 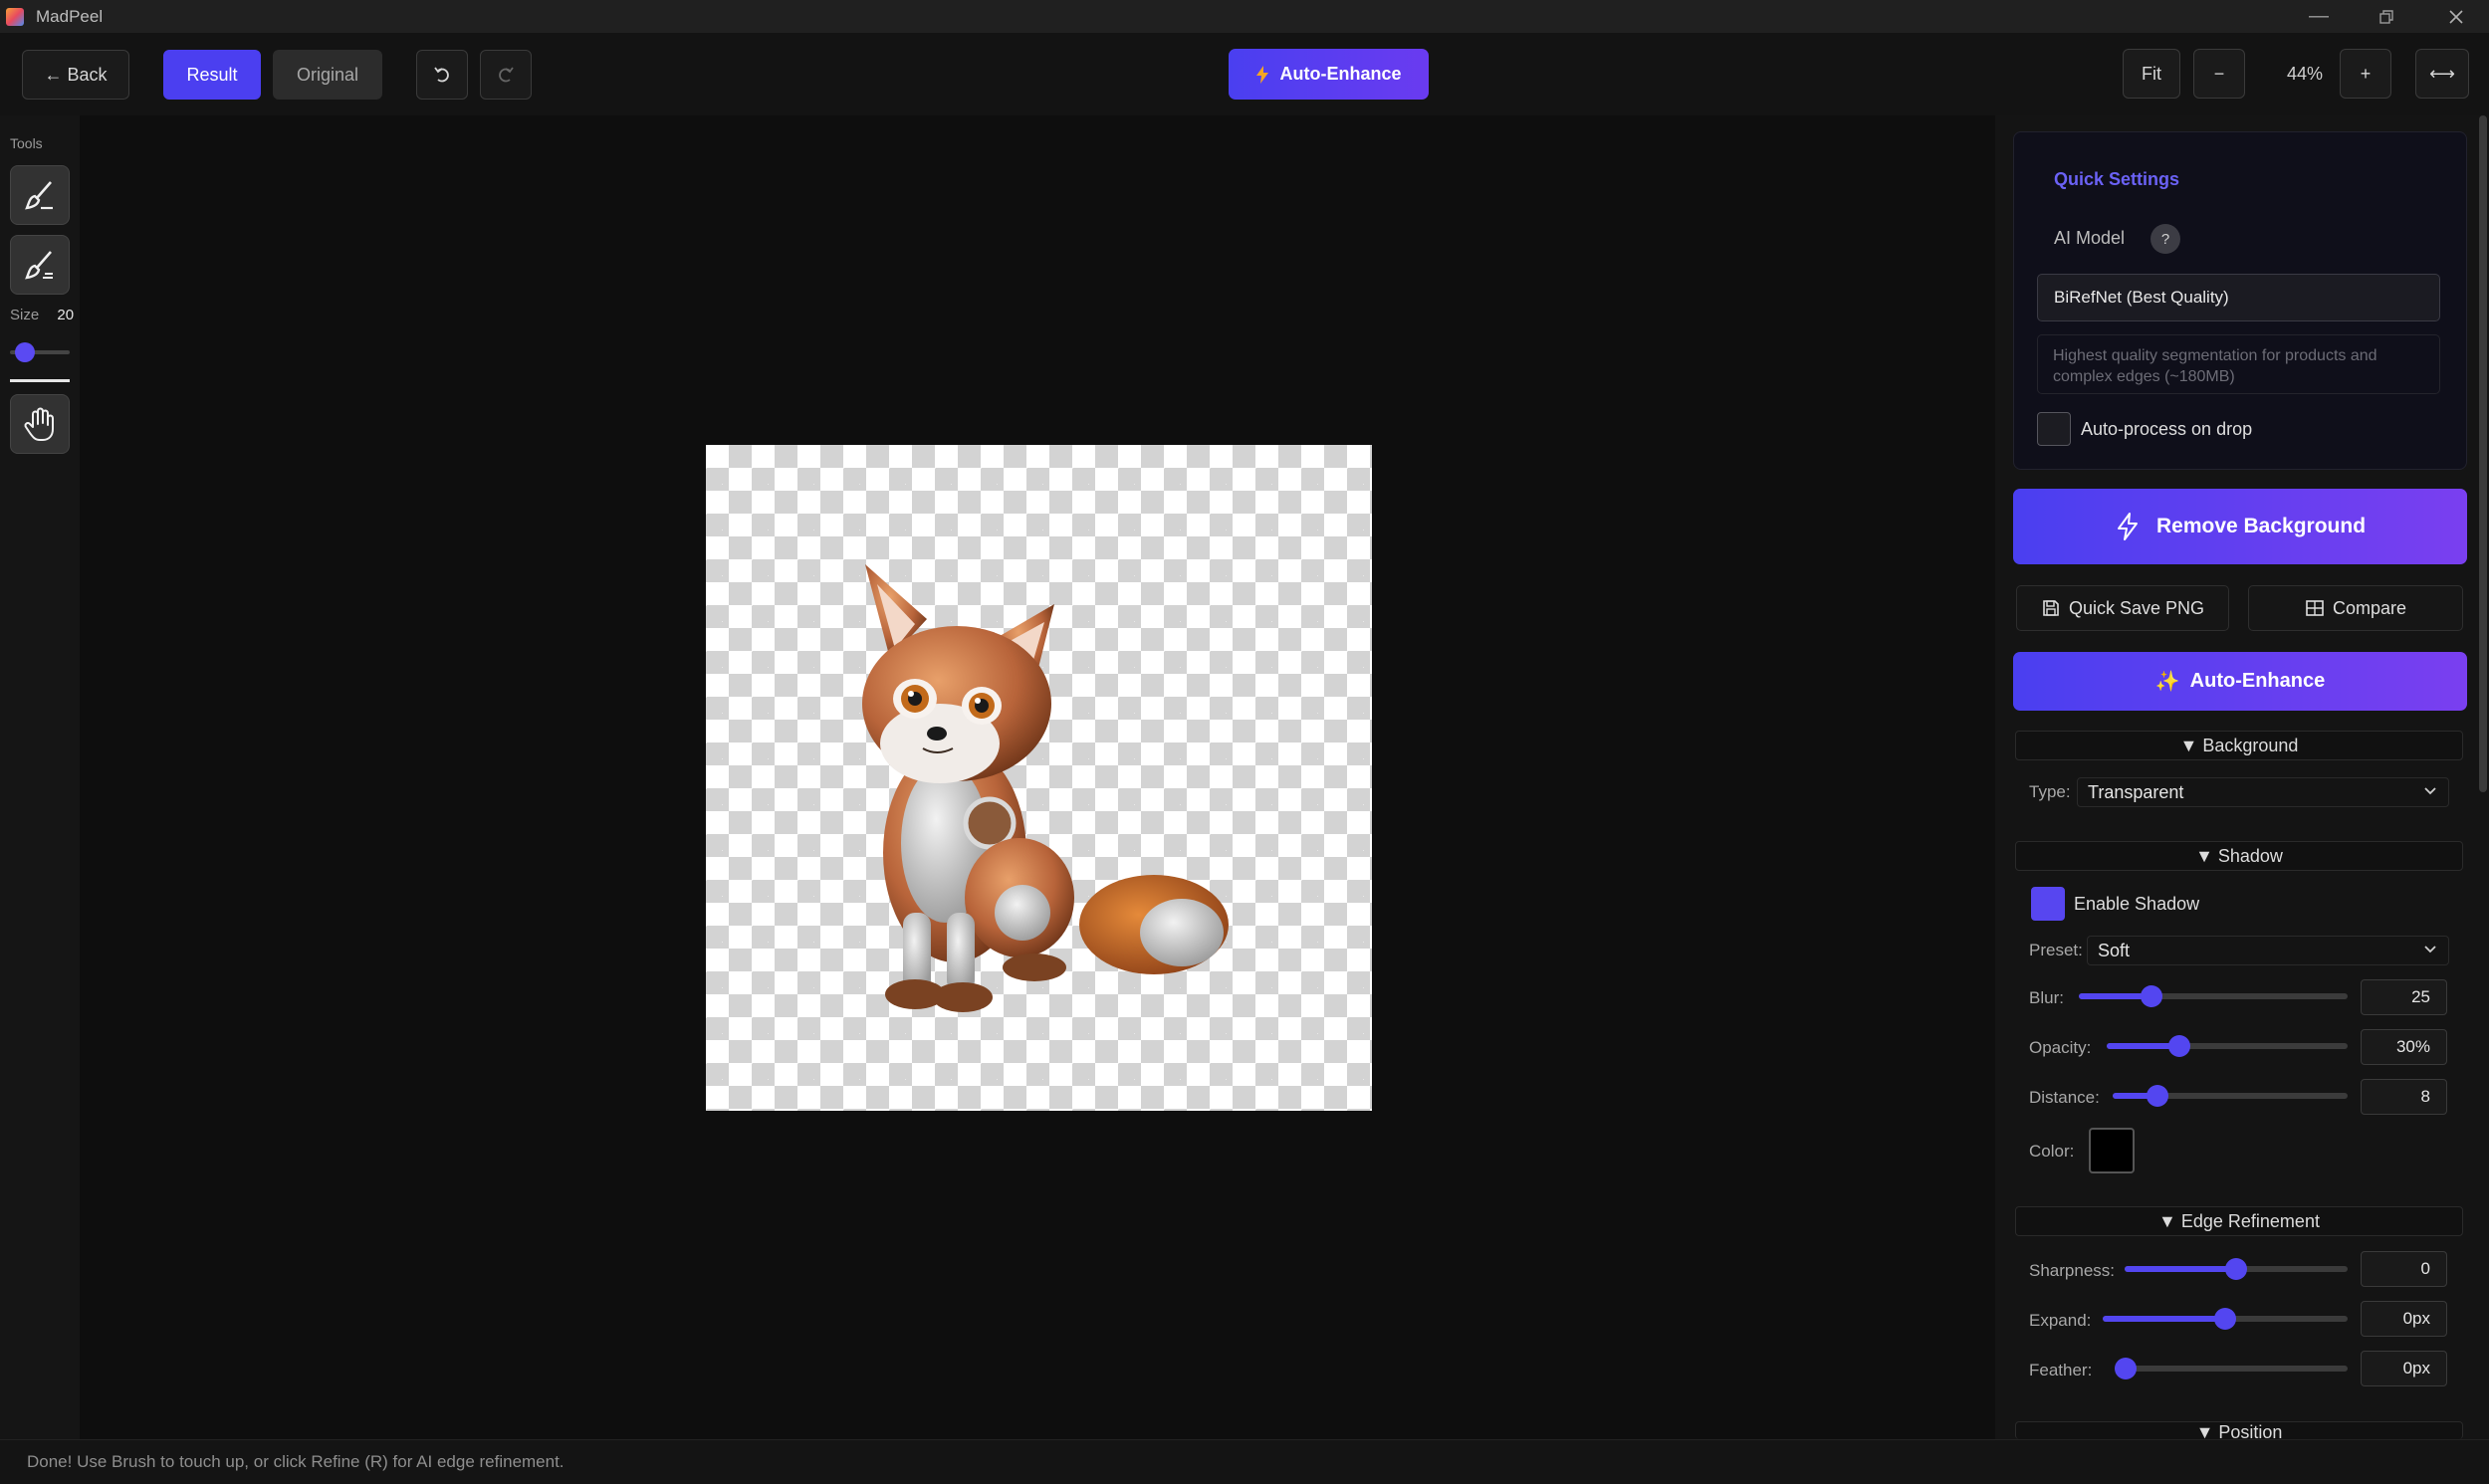 I want to click on undo-icon, so click(x=441, y=75).